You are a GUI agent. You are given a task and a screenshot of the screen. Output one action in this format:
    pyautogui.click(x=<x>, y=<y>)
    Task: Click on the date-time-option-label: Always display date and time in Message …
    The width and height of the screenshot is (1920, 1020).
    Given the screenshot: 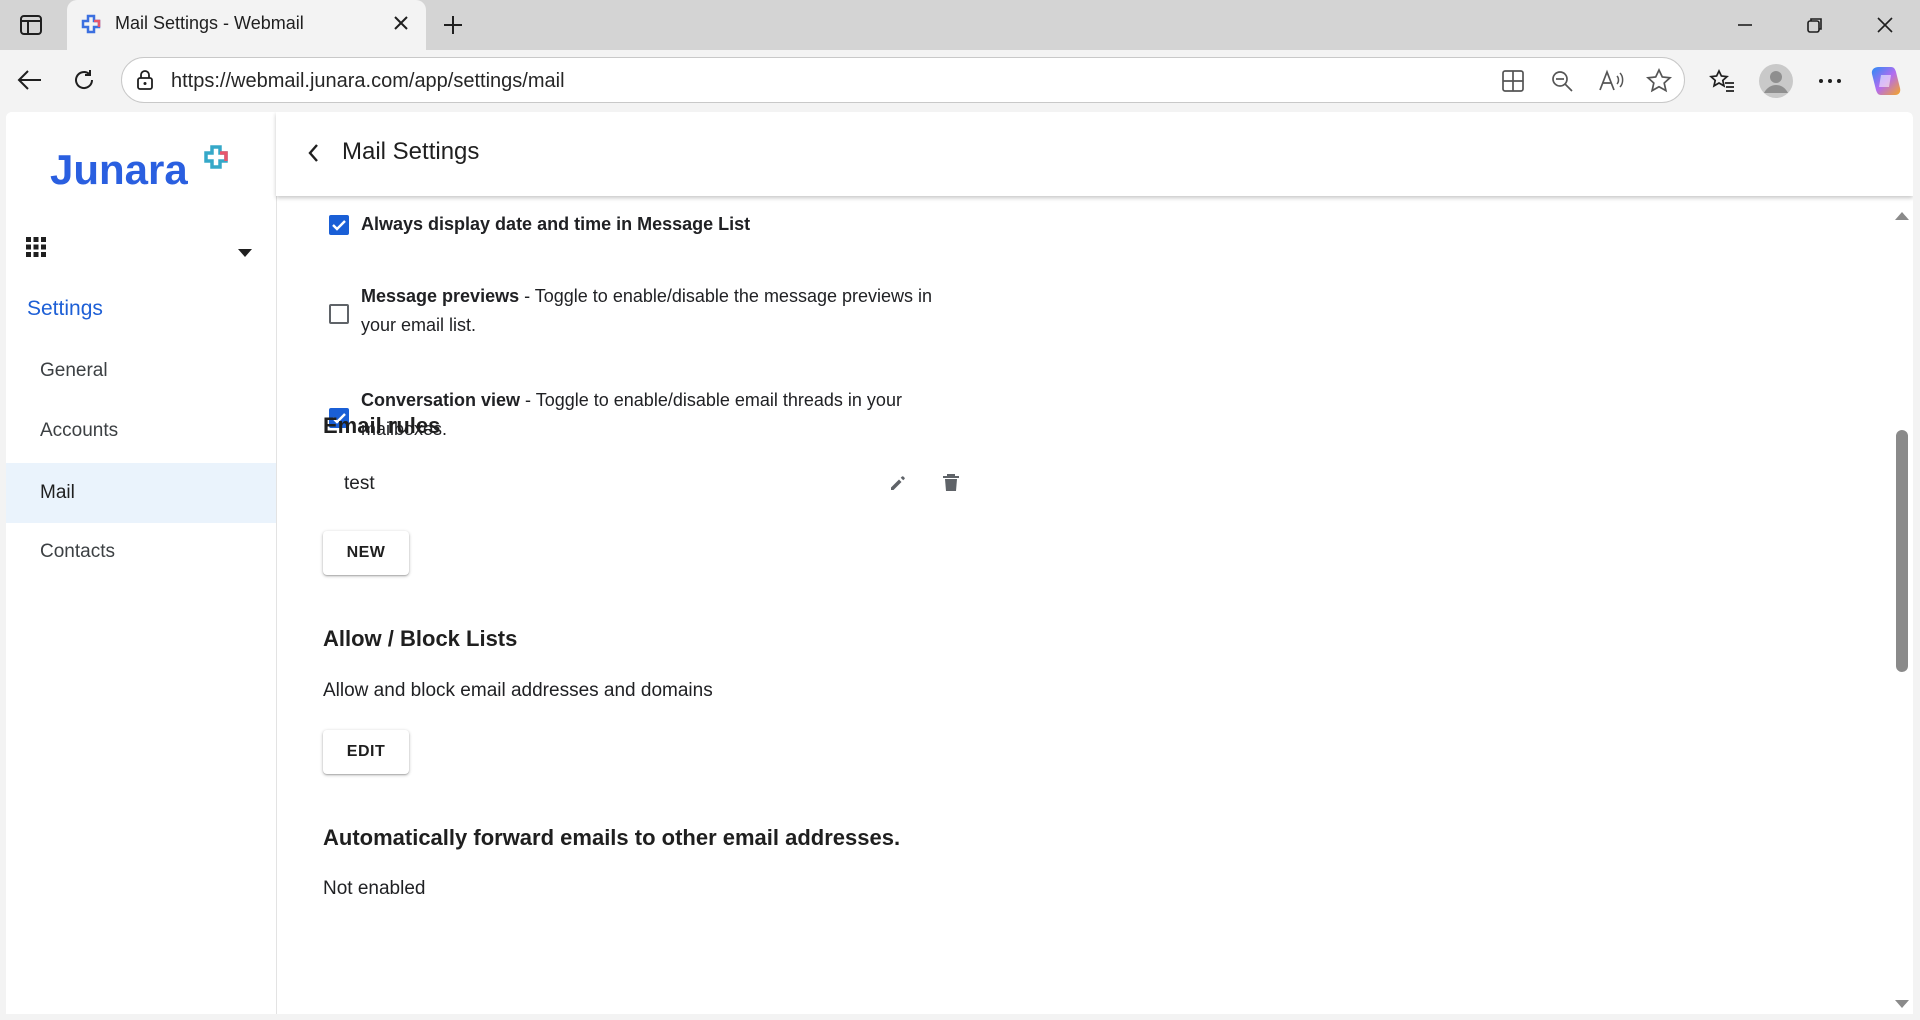 What is the action you would take?
    pyautogui.click(x=661, y=224)
    